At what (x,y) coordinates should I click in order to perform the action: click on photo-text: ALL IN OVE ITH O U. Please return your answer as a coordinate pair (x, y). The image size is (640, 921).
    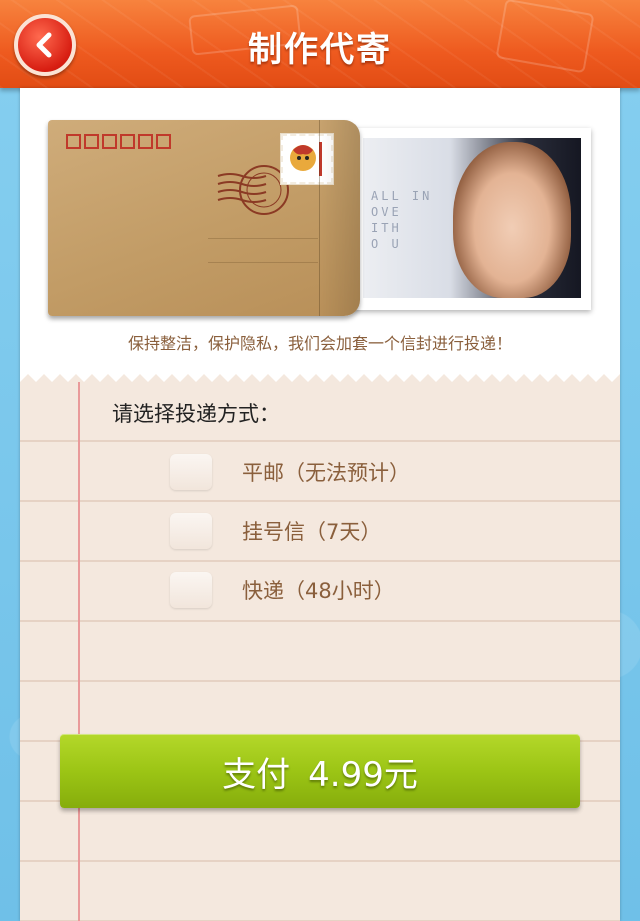
    Looking at the image, I should click on (402, 220).